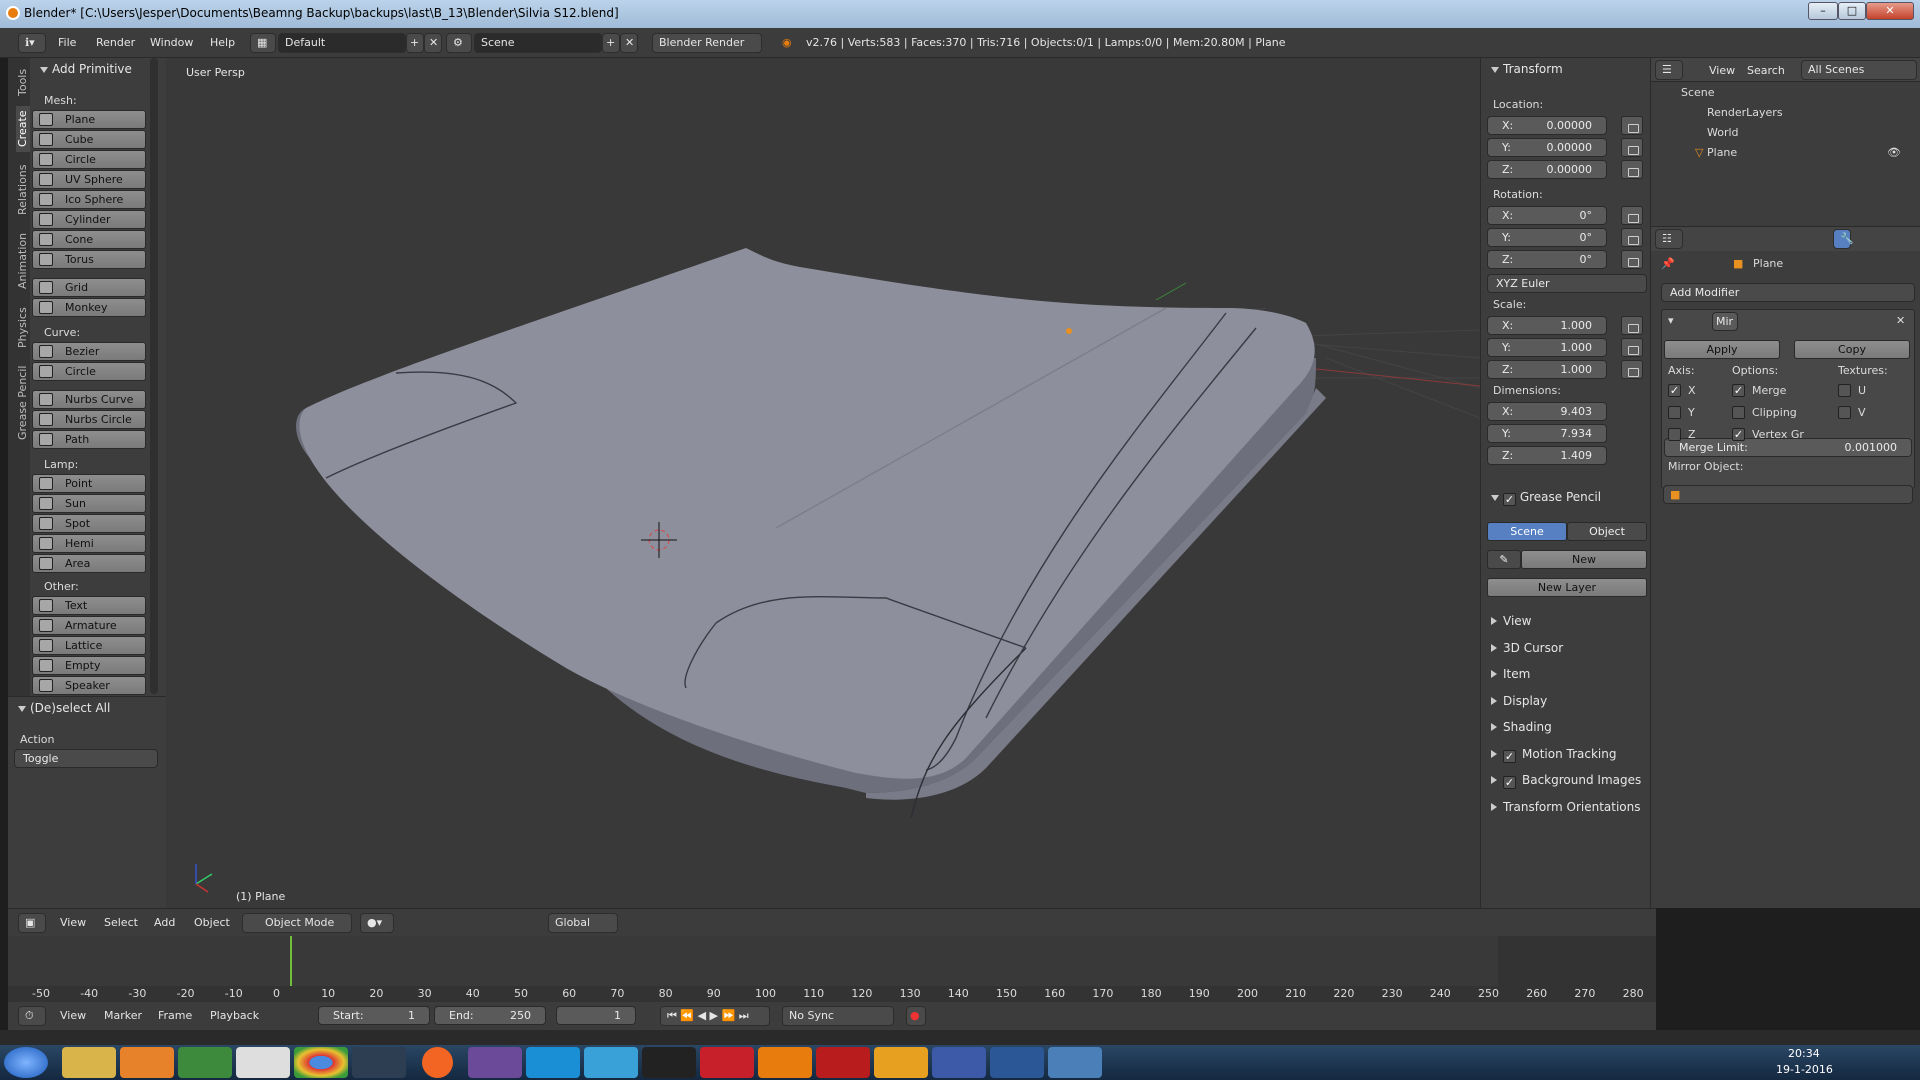 This screenshot has width=1920, height=1080. Describe the element at coordinates (89, 523) in the screenshot. I see `add-spot-button: Spot` at that location.